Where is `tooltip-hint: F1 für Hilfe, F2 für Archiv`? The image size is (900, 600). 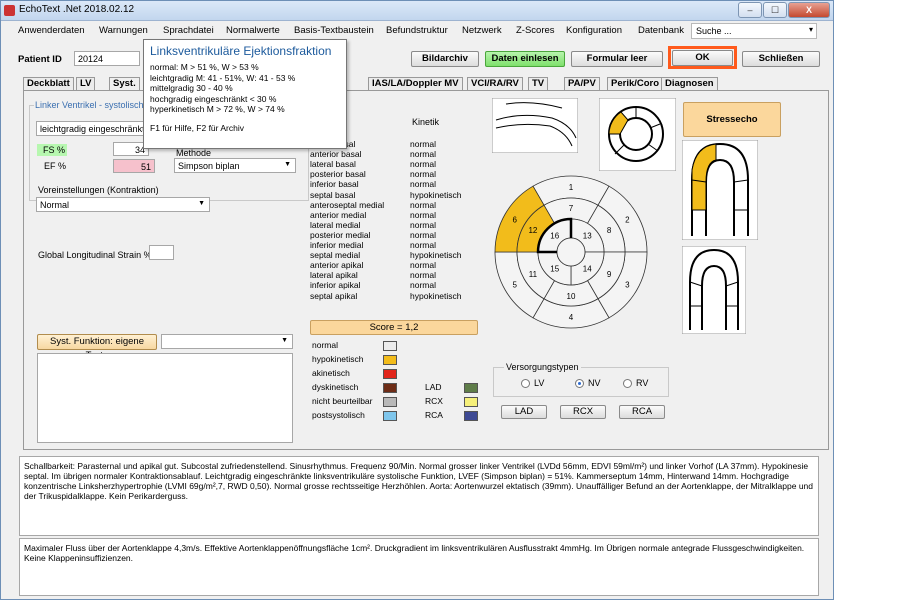 tooltip-hint: F1 für Hilfe, F2 für Archiv is located at coordinates (197, 127).